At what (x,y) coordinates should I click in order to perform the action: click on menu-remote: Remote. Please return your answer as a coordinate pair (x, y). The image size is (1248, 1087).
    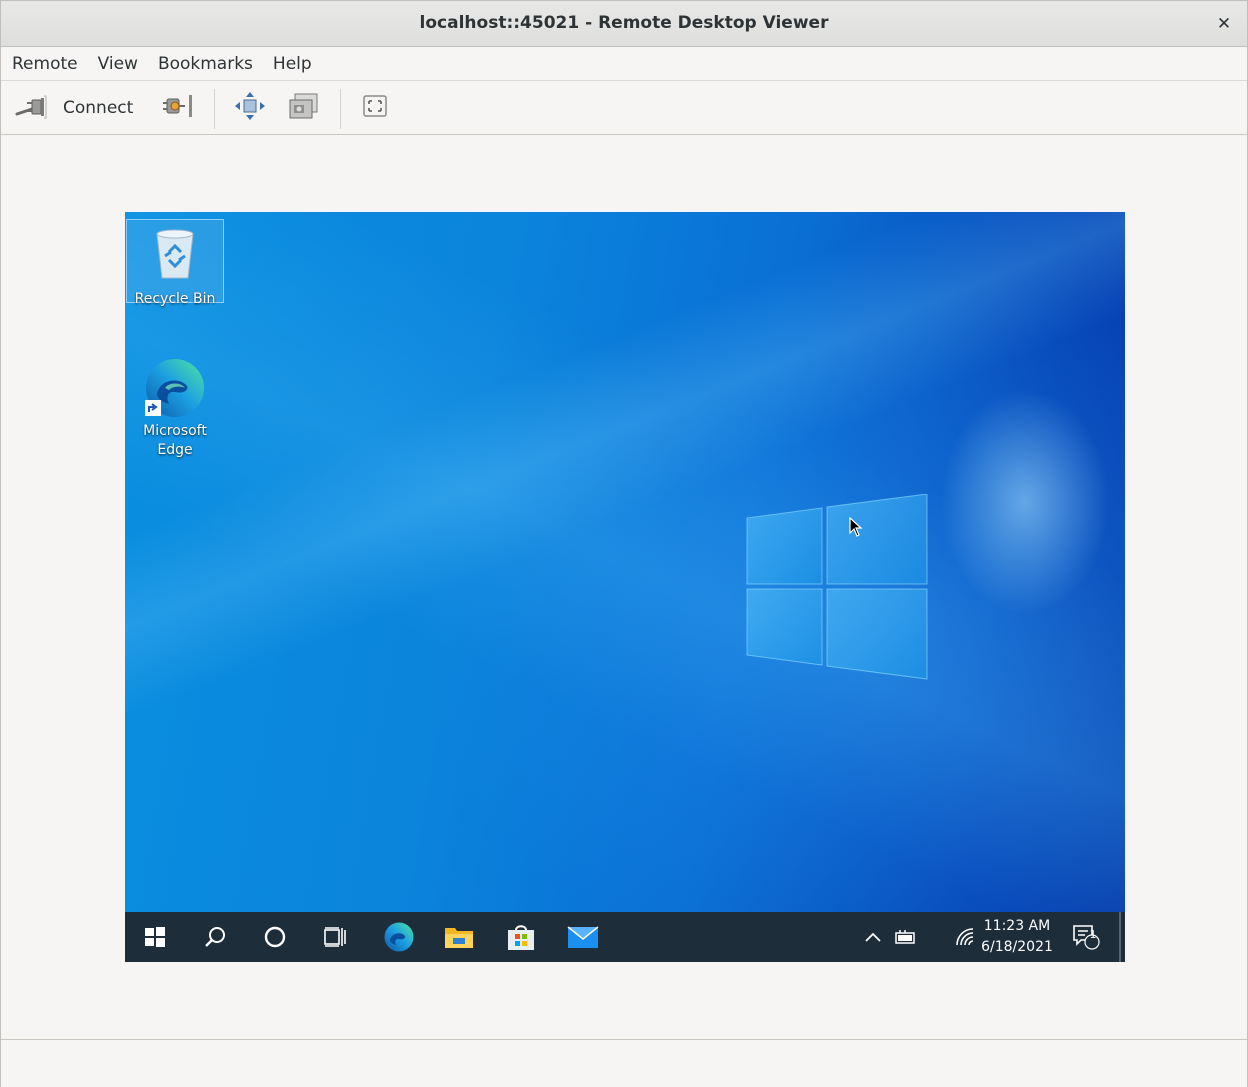
    Looking at the image, I should click on (45, 64).